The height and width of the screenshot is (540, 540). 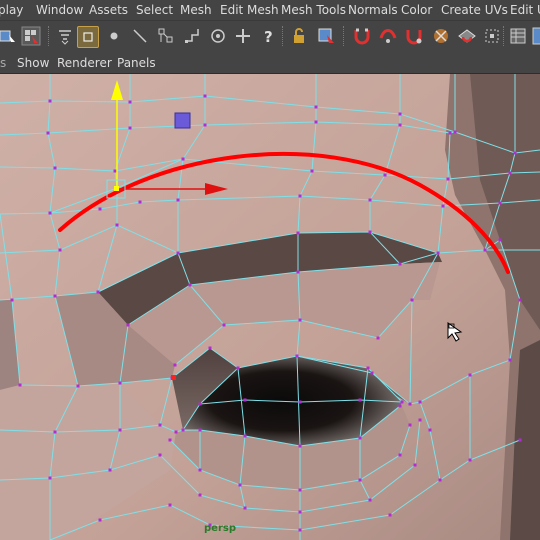 I want to click on layout-icon, so click(x=518, y=36).